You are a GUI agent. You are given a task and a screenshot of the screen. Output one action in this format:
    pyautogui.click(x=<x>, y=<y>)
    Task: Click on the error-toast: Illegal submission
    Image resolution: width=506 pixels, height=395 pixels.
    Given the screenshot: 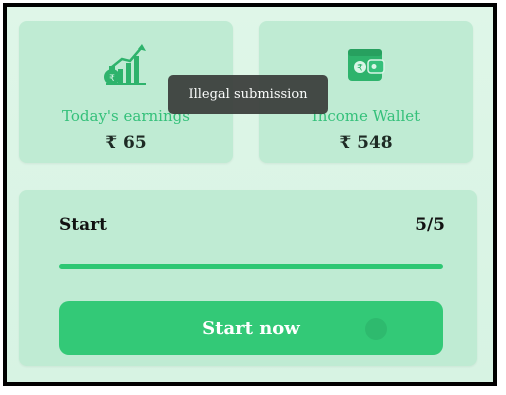 What is the action you would take?
    pyautogui.click(x=248, y=94)
    